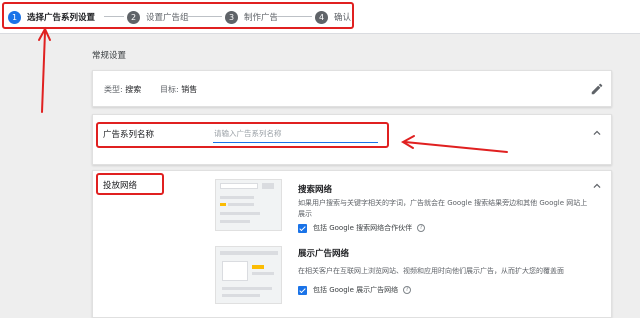 This screenshot has width=640, height=318. I want to click on search-network-illustration, so click(248, 205).